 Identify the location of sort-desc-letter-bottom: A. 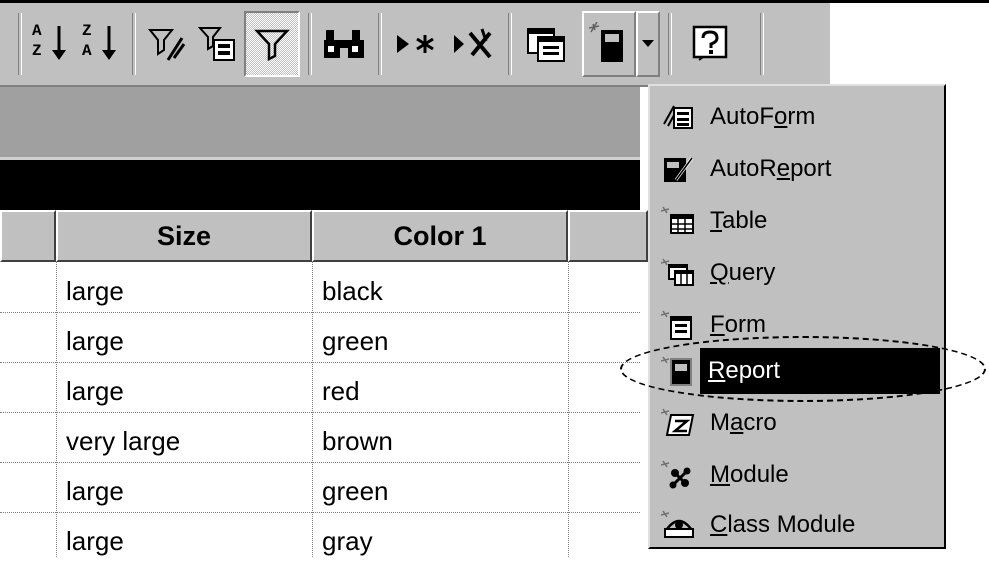
(87, 51).